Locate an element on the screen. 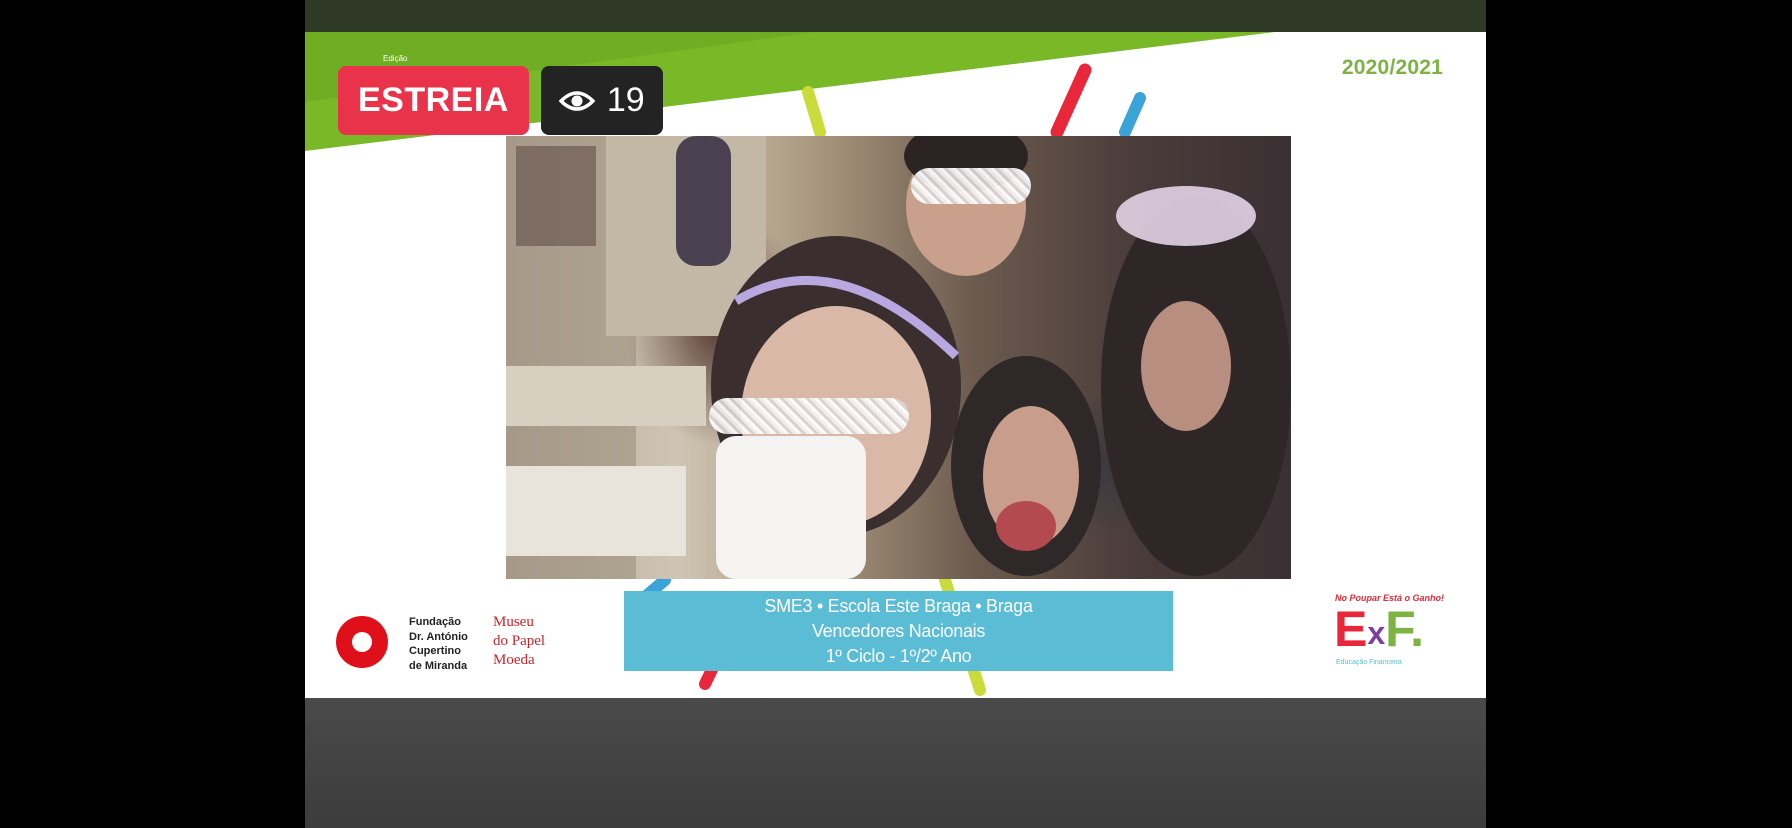  caption-line-1: SME3 • Escola Este Braga • Braga is located at coordinates (898, 606).